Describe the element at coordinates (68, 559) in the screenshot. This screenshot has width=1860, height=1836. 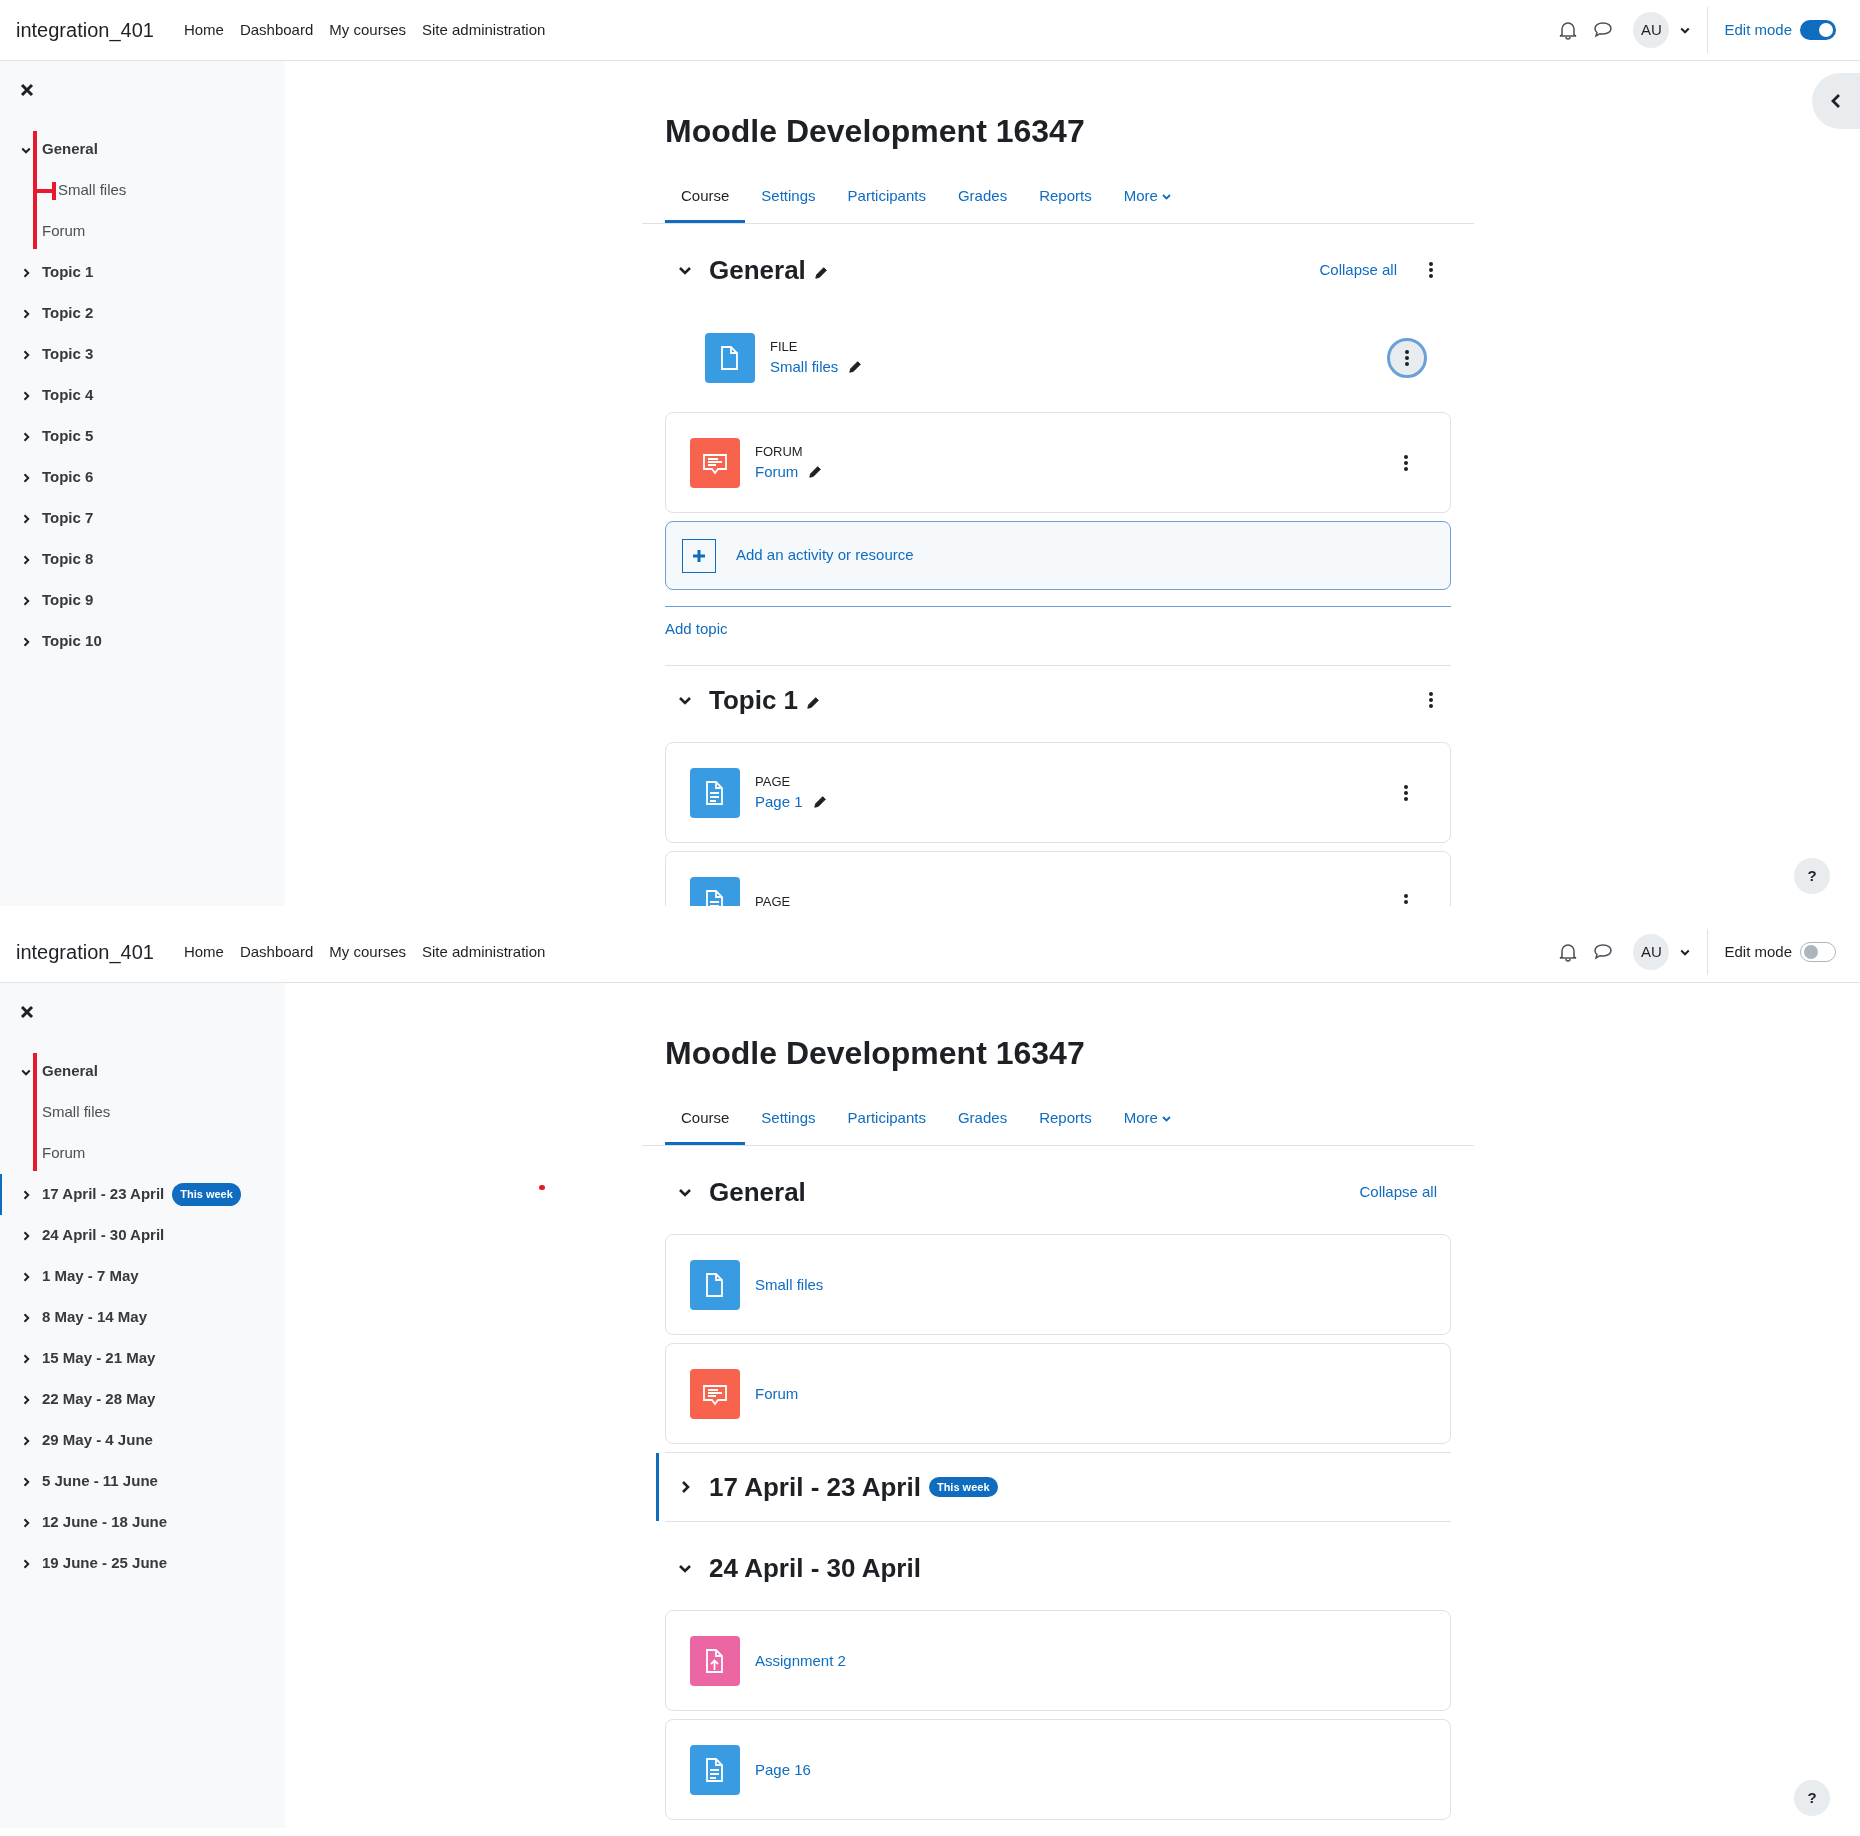
I see `course-index-item: Topic 8` at that location.